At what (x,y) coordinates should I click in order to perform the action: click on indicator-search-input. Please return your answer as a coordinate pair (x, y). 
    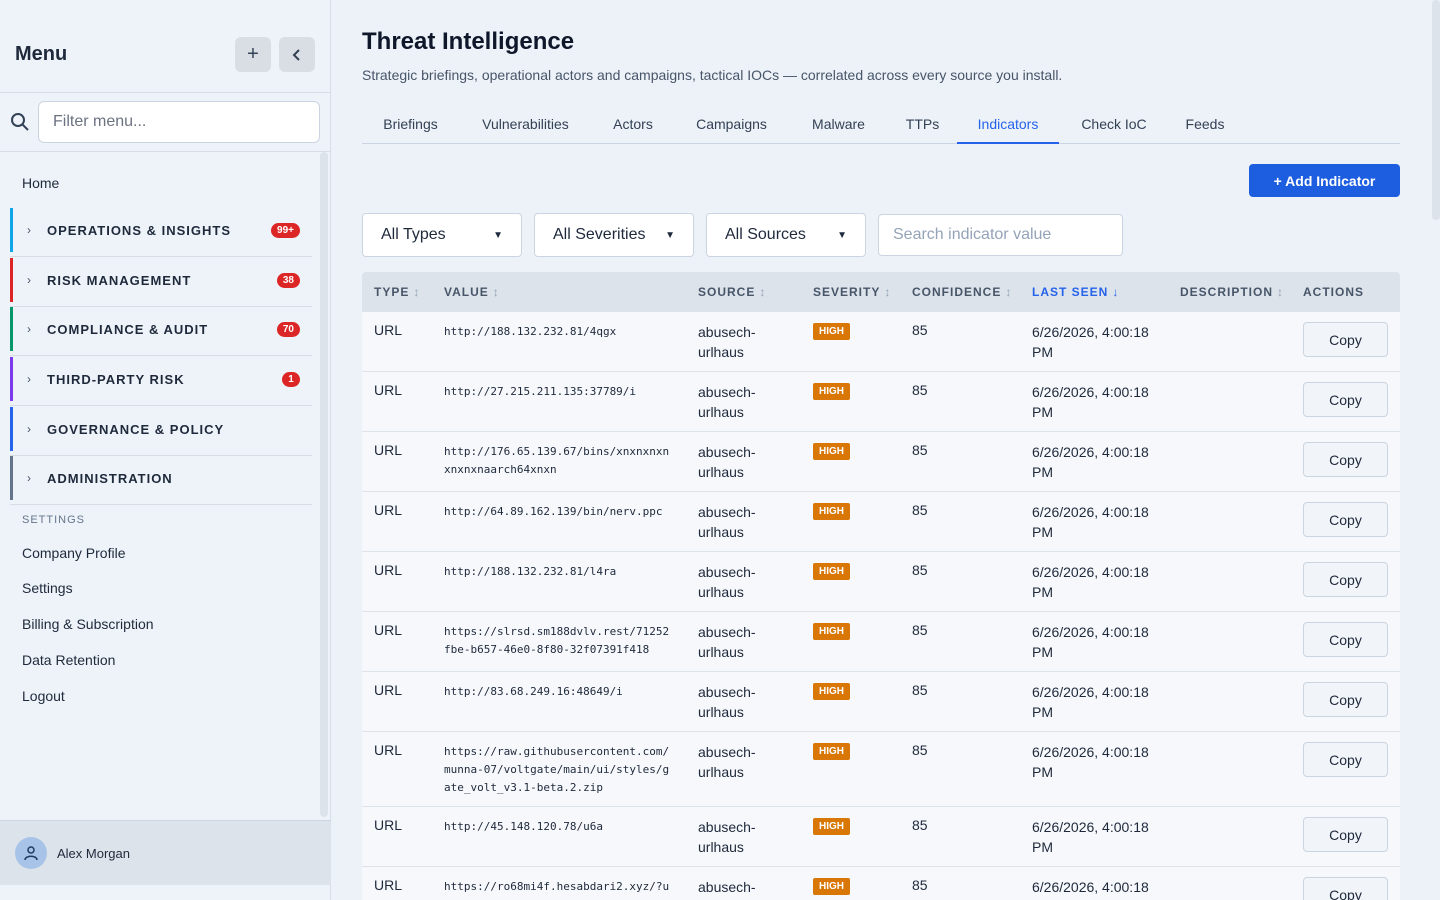
    Looking at the image, I should click on (1000, 235).